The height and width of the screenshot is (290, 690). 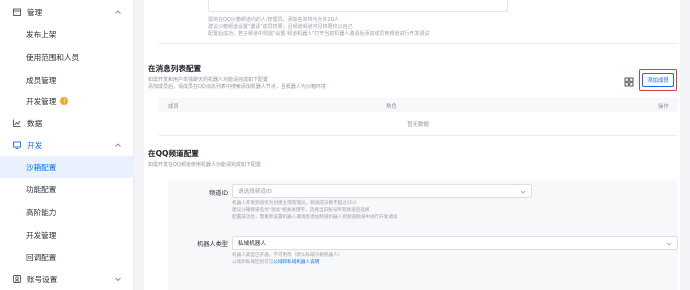 What do you see at coordinates (629, 82) in the screenshot?
I see `grid-view-icon` at bounding box center [629, 82].